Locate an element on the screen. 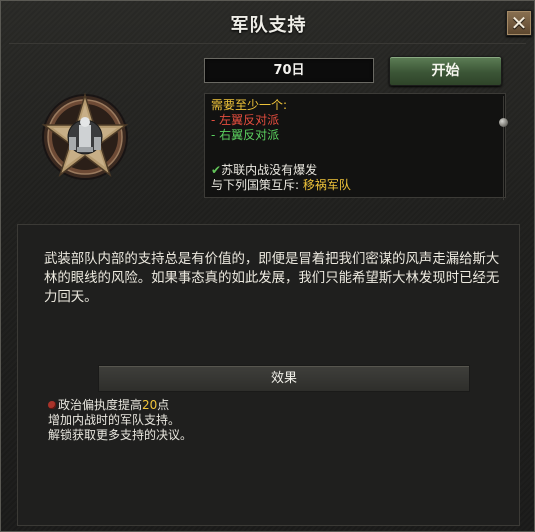  close-button: ✕ is located at coordinates (519, 23).